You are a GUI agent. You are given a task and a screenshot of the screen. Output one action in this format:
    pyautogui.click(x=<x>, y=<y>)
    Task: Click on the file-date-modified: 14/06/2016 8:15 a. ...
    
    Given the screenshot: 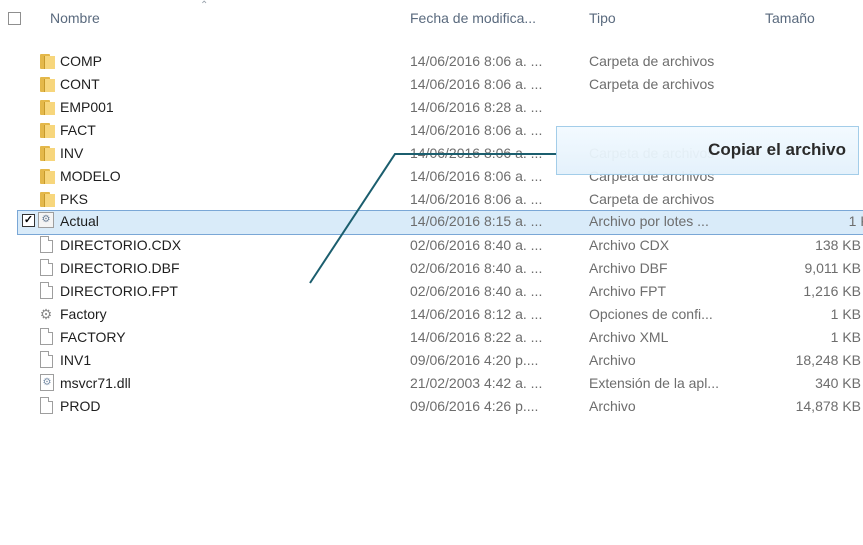 What is the action you would take?
    pyautogui.click(x=476, y=221)
    